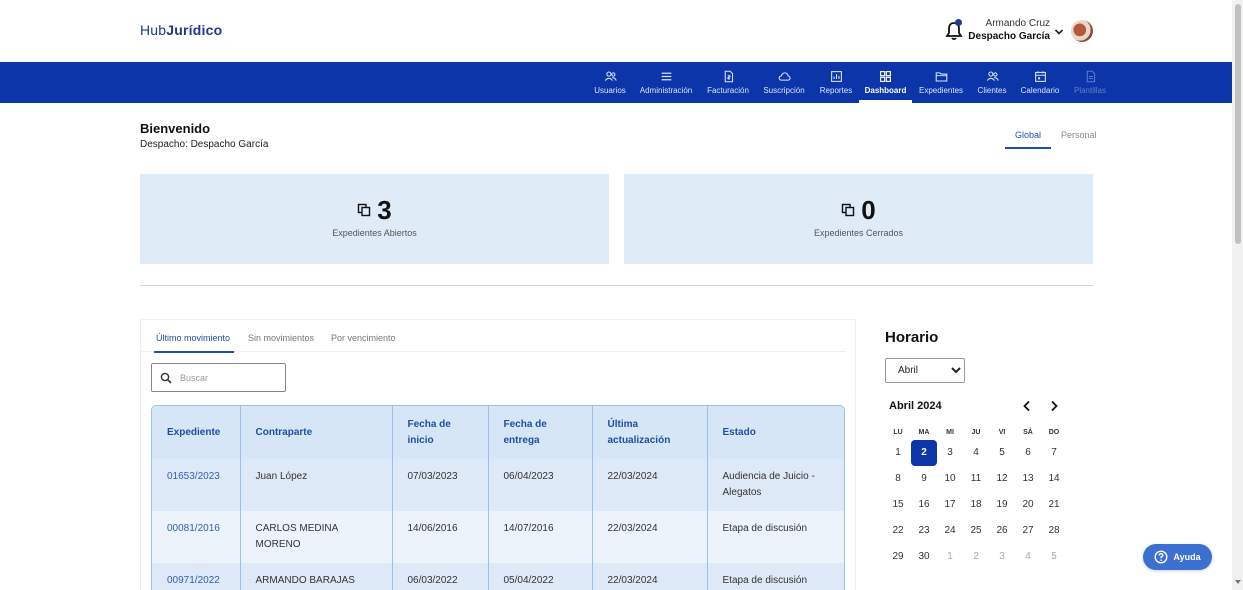  What do you see at coordinates (924, 531) in the screenshot?
I see `calendar-day: 23` at bounding box center [924, 531].